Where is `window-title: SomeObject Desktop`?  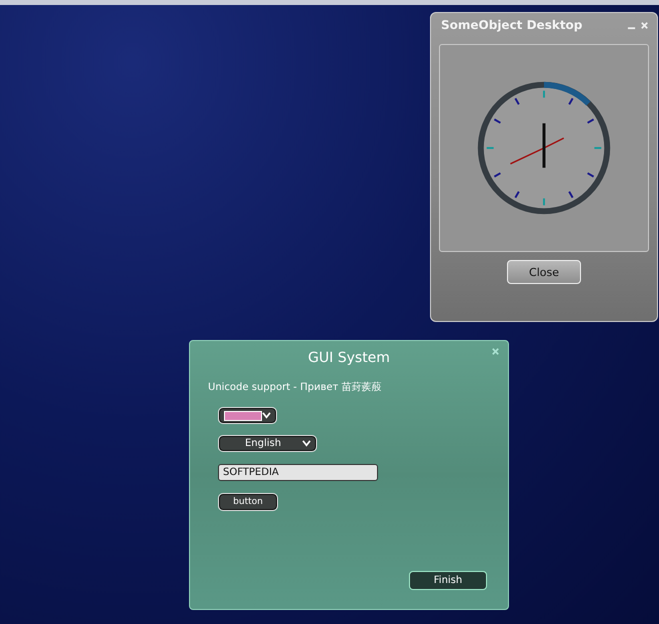 window-title: SomeObject Desktop is located at coordinates (512, 25).